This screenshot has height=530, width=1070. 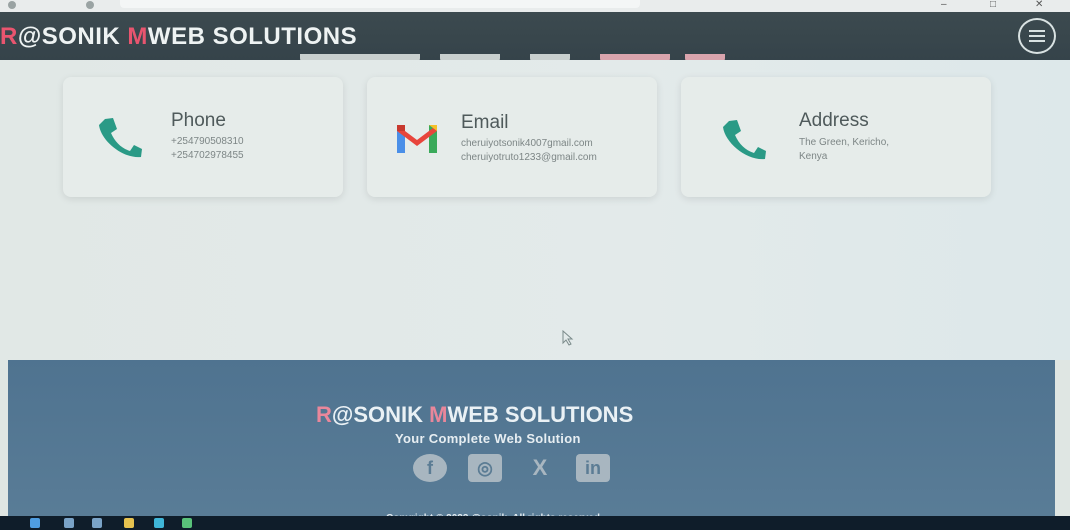 What do you see at coordinates (324, 414) in the screenshot?
I see `footer-brand-accent-r: R` at bounding box center [324, 414].